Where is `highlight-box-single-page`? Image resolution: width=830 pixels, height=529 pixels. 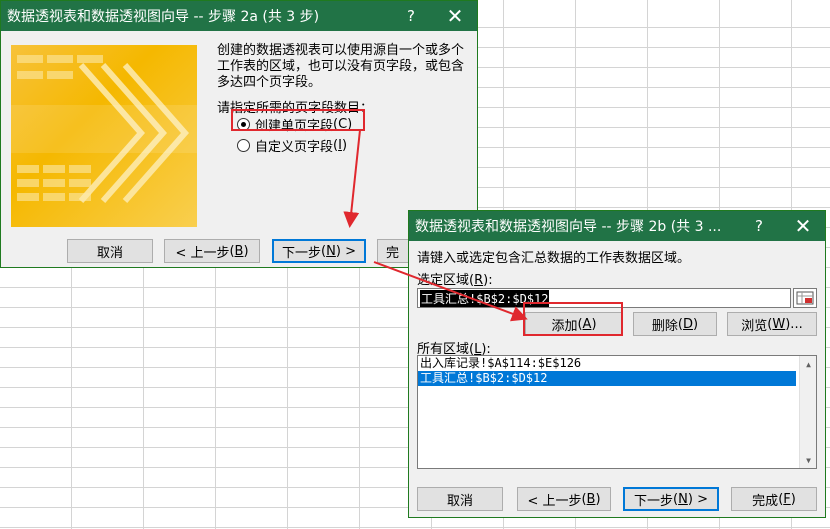 highlight-box-single-page is located at coordinates (298, 120).